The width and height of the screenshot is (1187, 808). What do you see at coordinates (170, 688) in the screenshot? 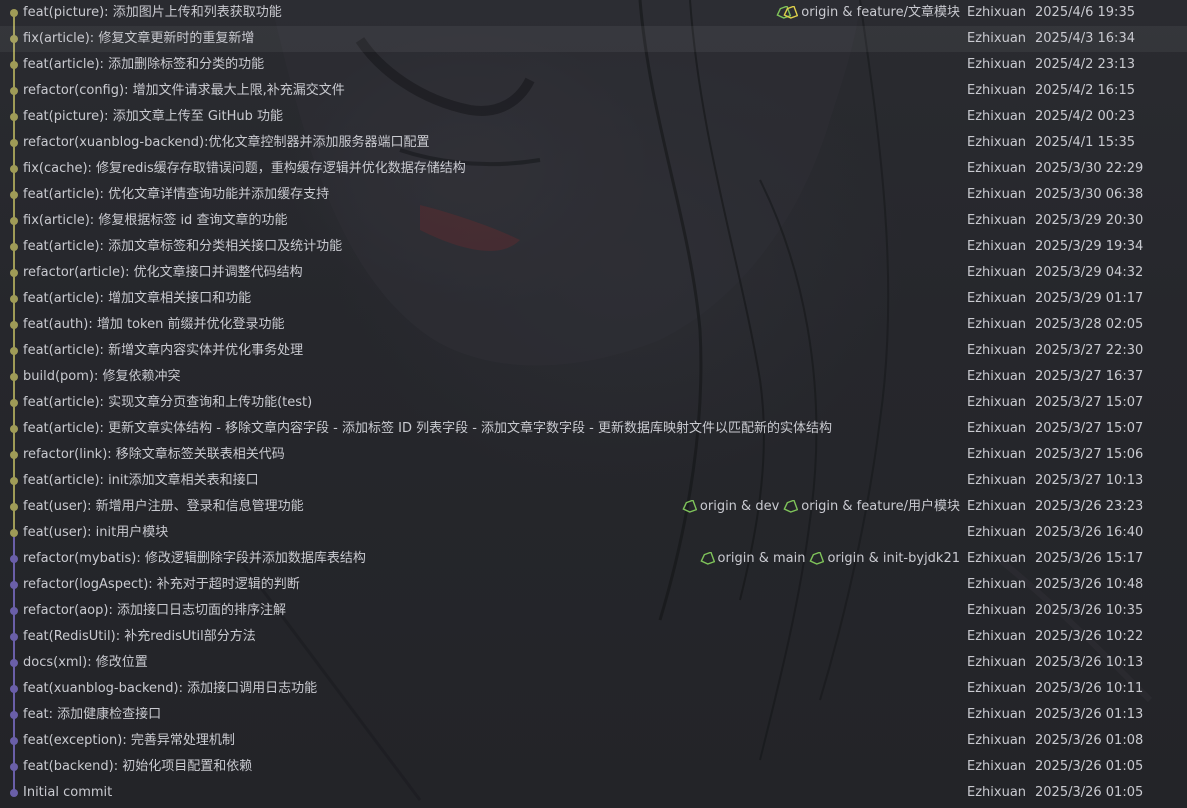
I see `commit-message: feat(xuanblog-backend): 添加接口调用日志功能` at bounding box center [170, 688].